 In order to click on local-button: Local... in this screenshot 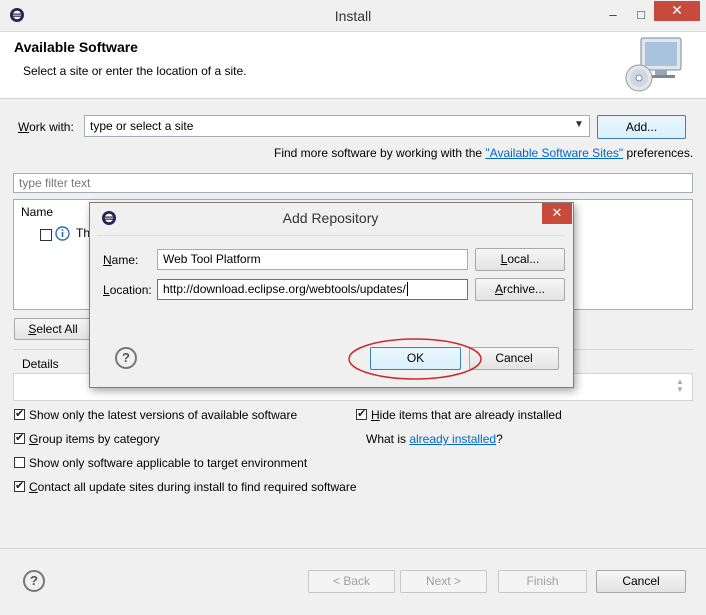, I will do `click(520, 259)`.